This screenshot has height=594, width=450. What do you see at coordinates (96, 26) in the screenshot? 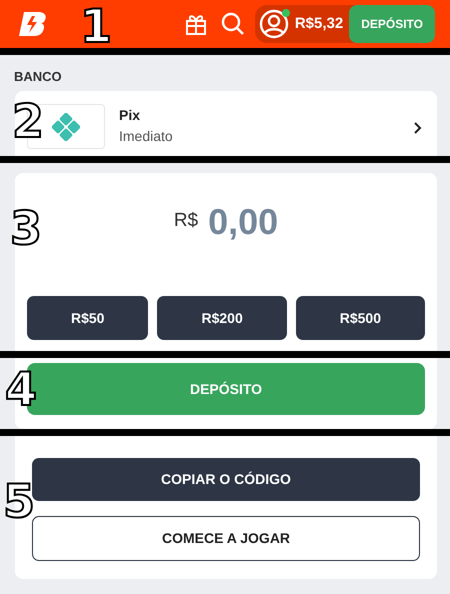
I see `annotation-number: 1` at bounding box center [96, 26].